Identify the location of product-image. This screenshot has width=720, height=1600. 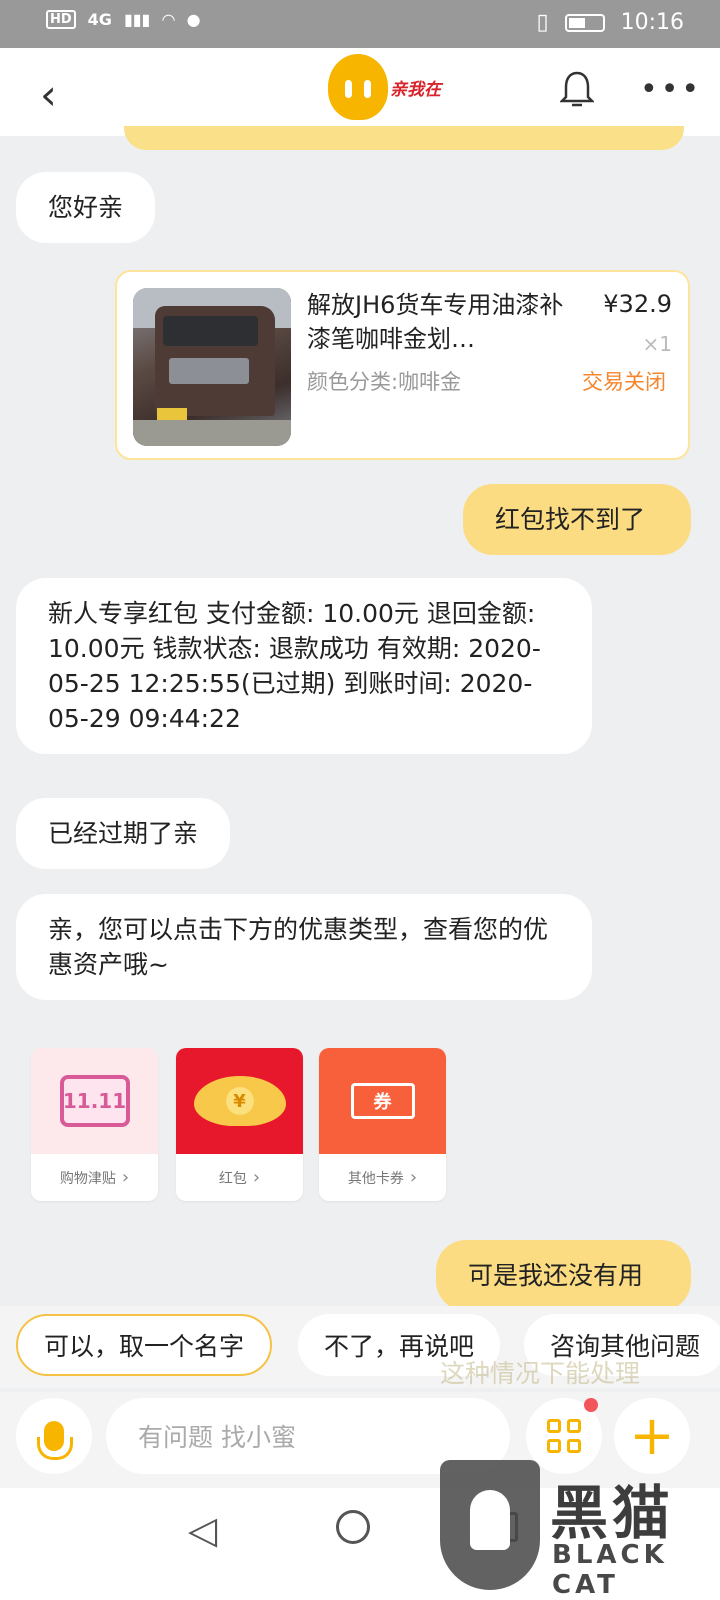
(212, 367).